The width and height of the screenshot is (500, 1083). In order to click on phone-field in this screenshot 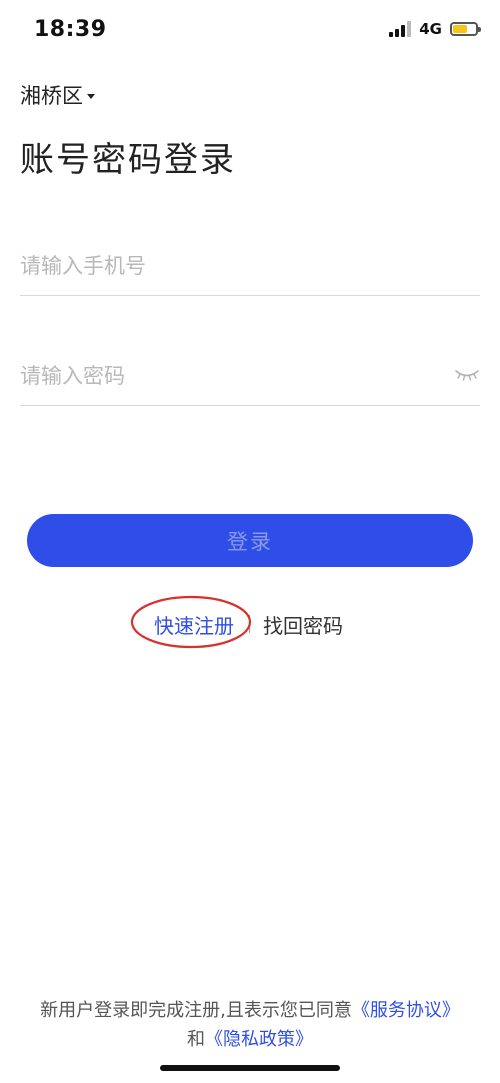, I will do `click(250, 266)`.